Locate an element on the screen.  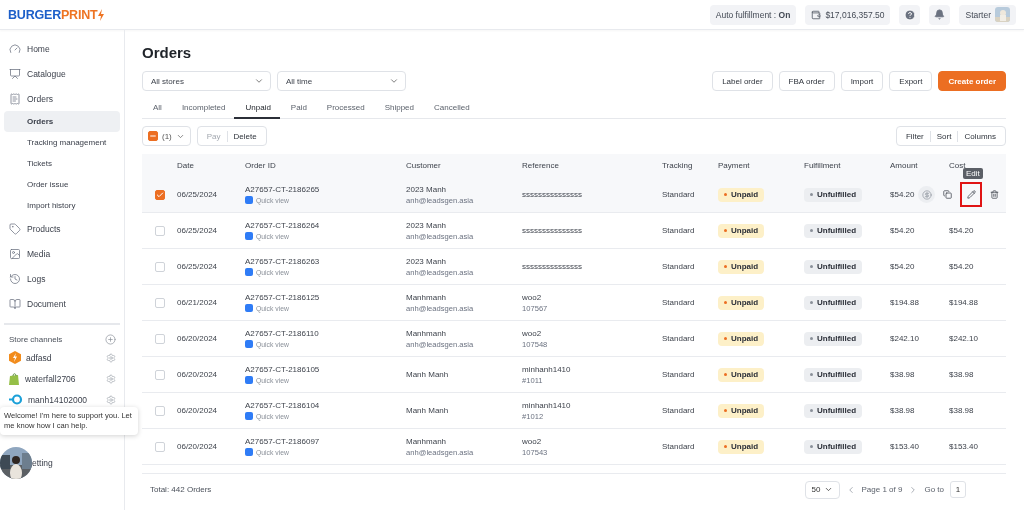
column-header: Payment is located at coordinates (761, 165).